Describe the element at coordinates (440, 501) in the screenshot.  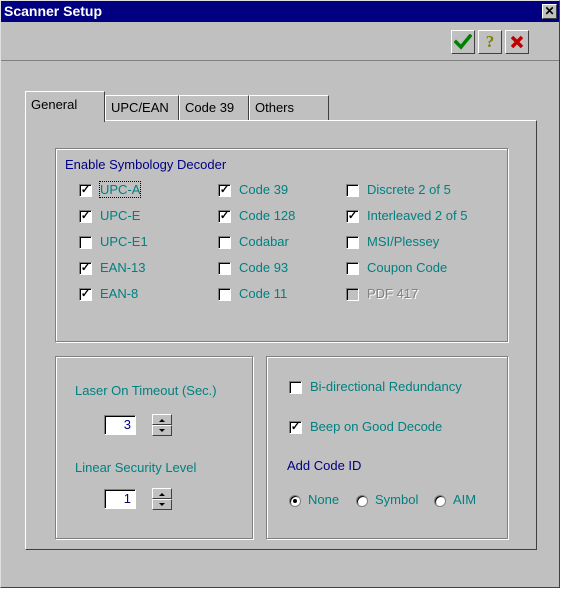
I see `radio-aim` at that location.